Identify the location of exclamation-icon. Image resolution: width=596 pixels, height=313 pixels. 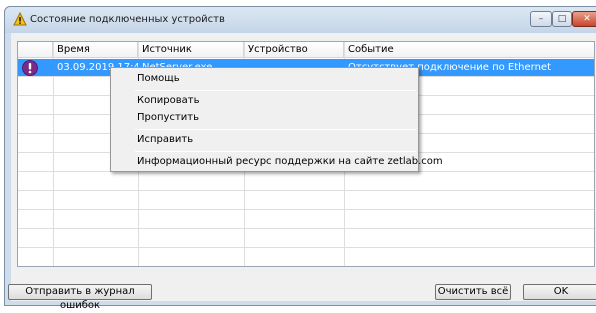
(30, 68).